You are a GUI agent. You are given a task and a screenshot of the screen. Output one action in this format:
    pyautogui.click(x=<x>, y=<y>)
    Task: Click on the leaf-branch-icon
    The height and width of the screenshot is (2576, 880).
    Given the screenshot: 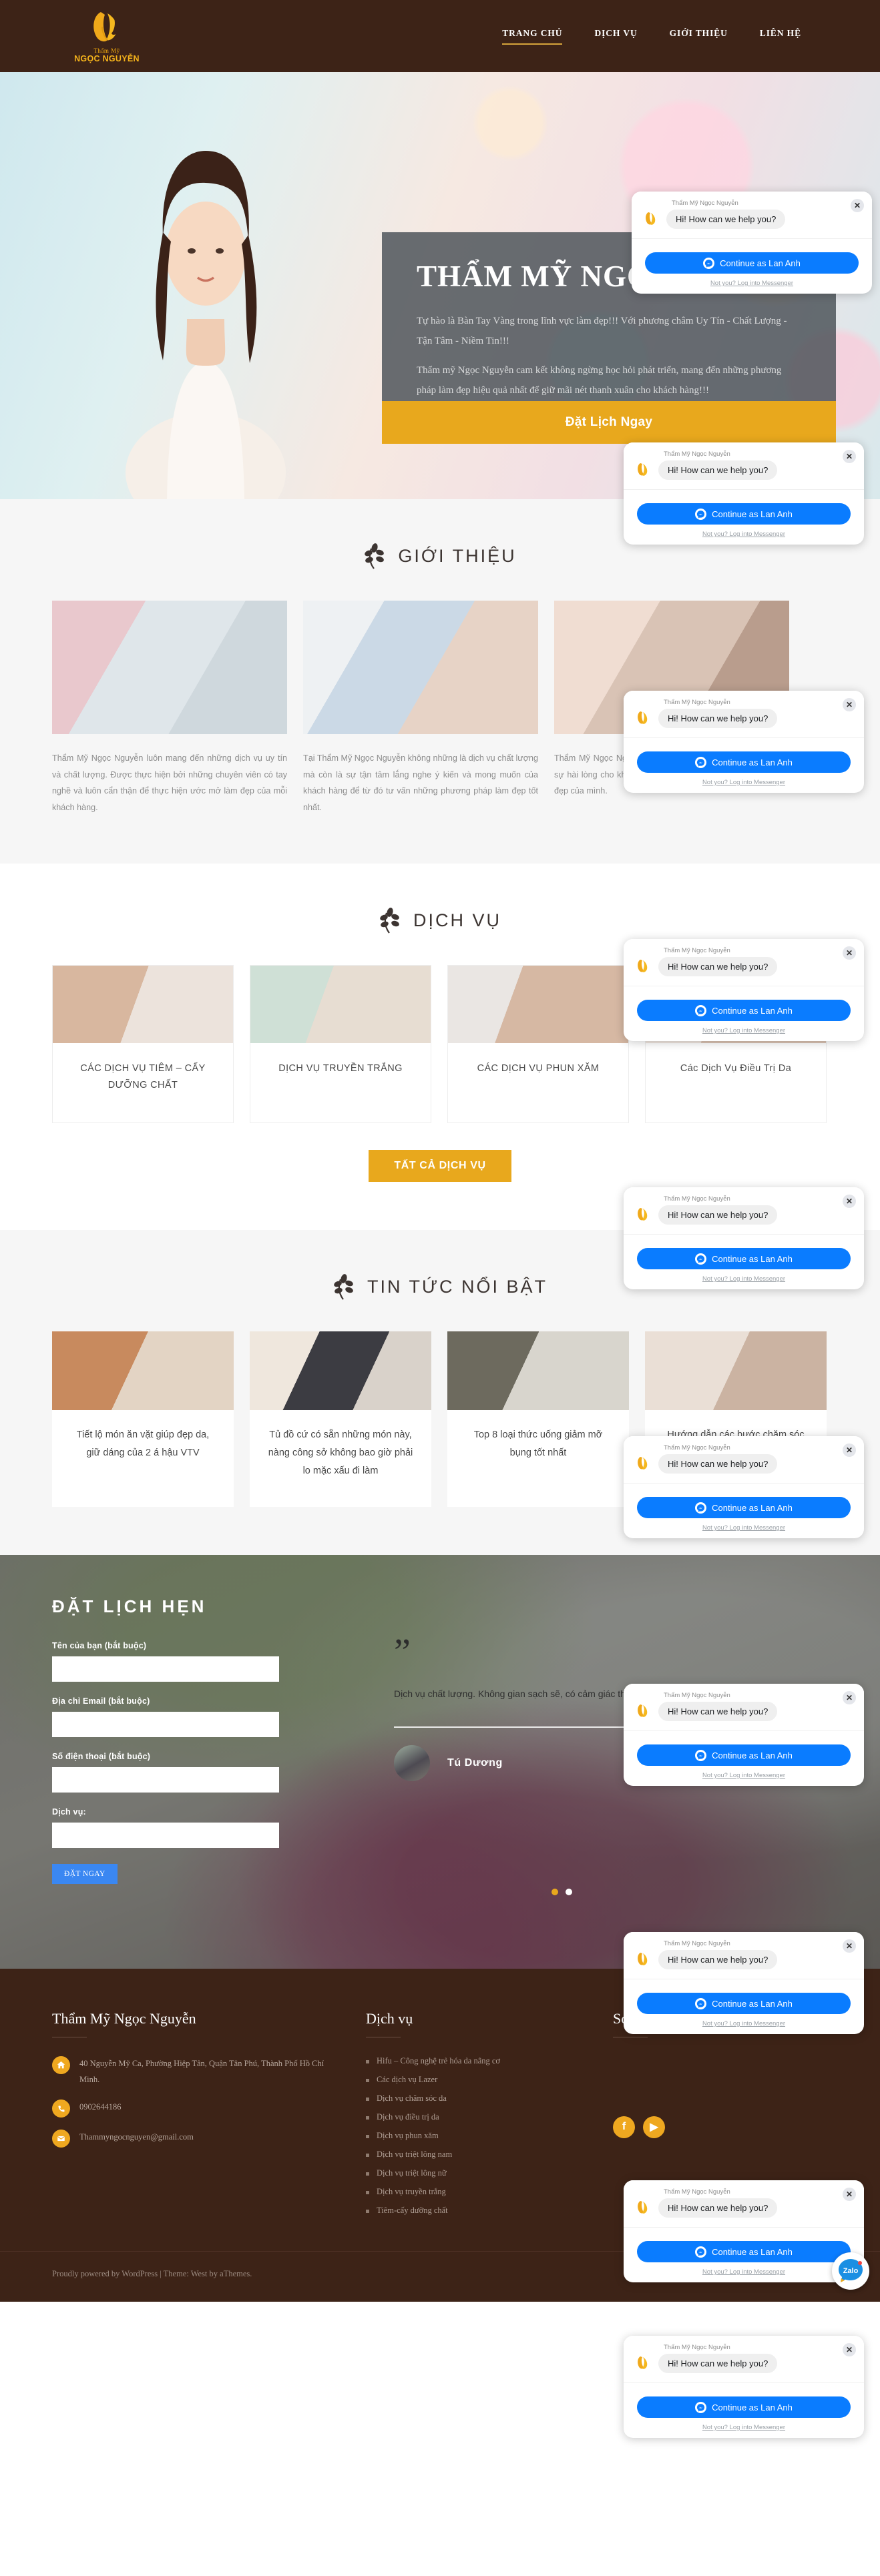 What is the action you would take?
    pyautogui.click(x=390, y=921)
    